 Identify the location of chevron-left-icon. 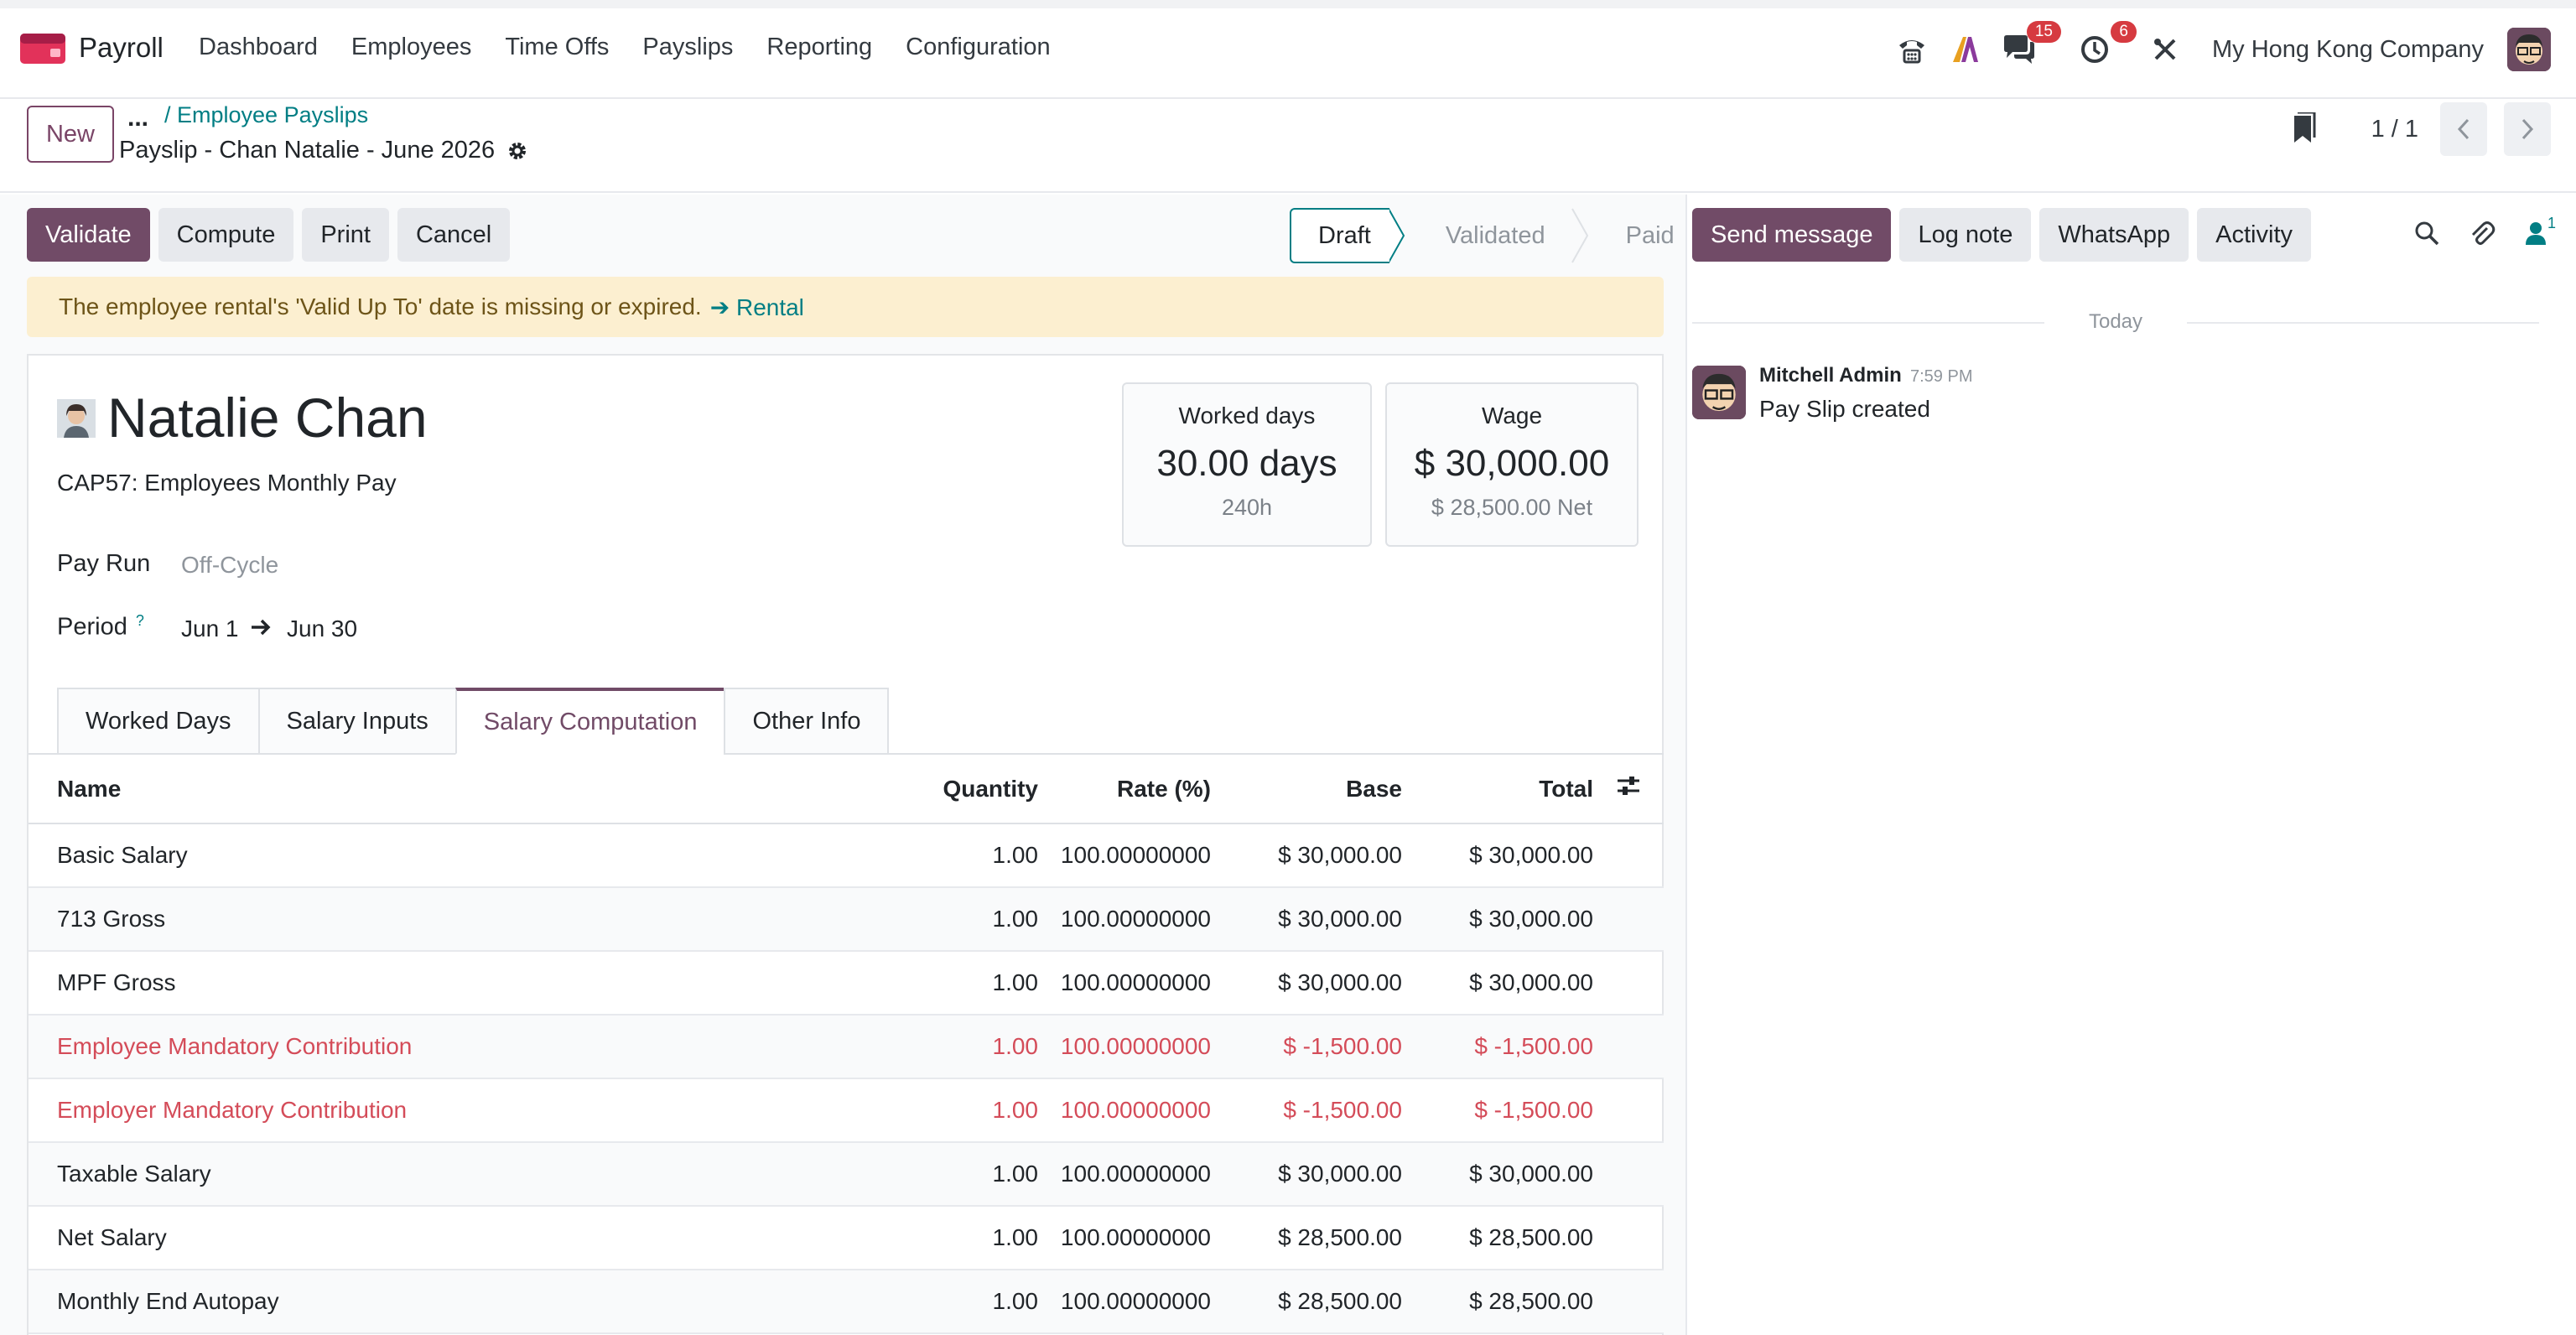
(2463, 129).